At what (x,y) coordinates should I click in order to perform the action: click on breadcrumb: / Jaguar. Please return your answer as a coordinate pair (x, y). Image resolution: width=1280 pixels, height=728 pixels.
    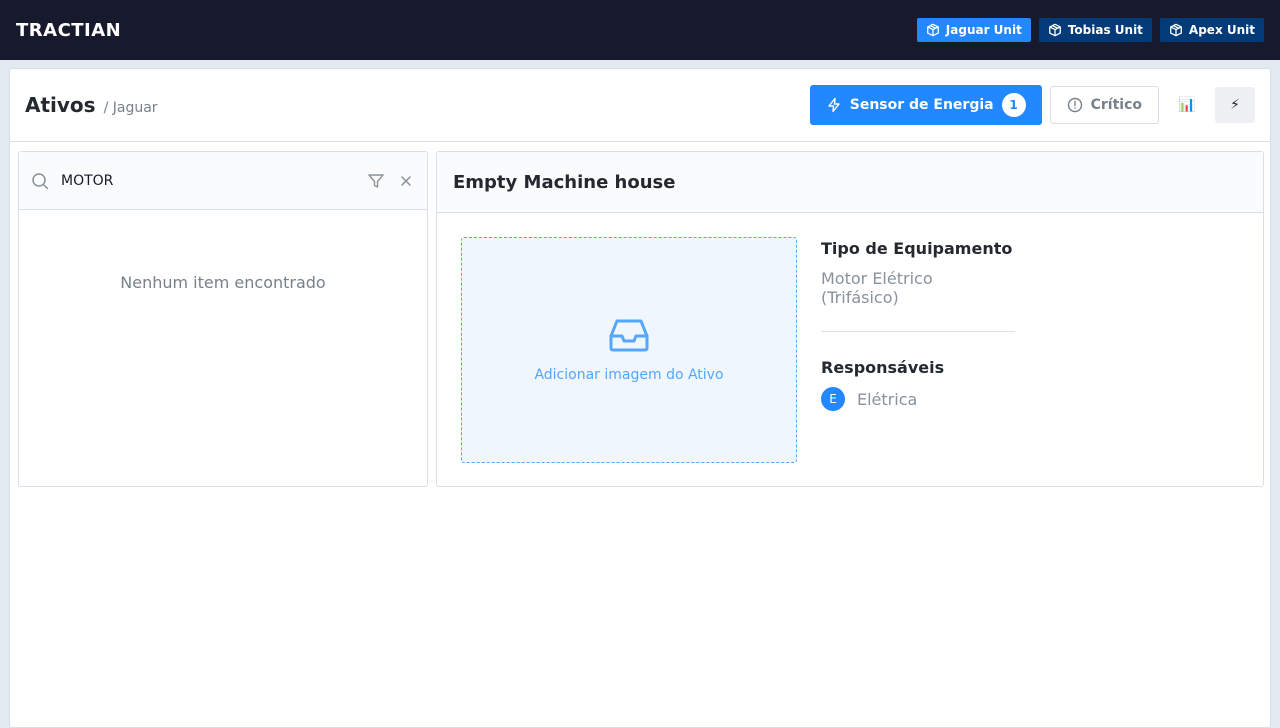
    Looking at the image, I should click on (130, 108).